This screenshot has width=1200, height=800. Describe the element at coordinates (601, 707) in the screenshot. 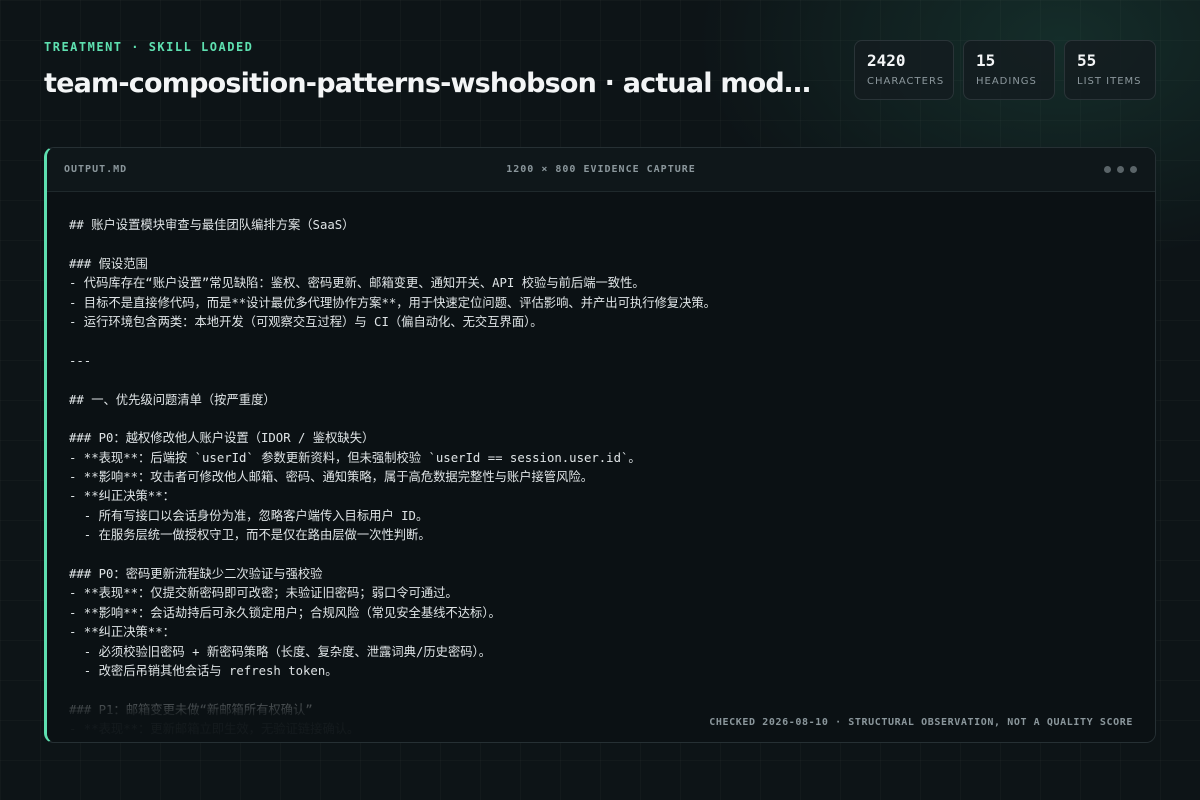

I see `content-fade` at that location.